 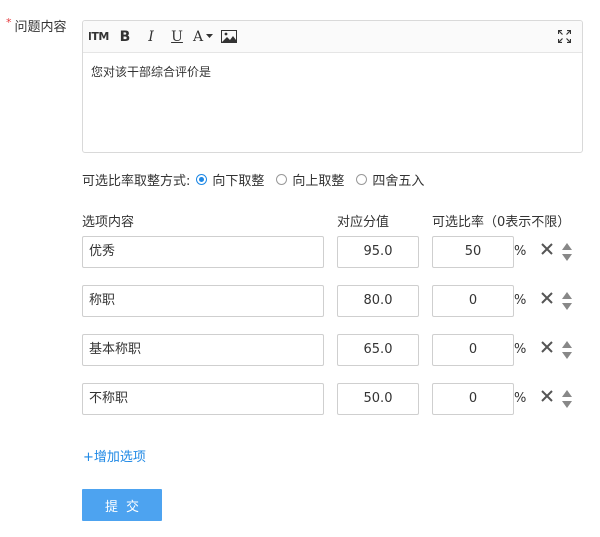 I want to click on underline-icon: U, so click(x=177, y=37).